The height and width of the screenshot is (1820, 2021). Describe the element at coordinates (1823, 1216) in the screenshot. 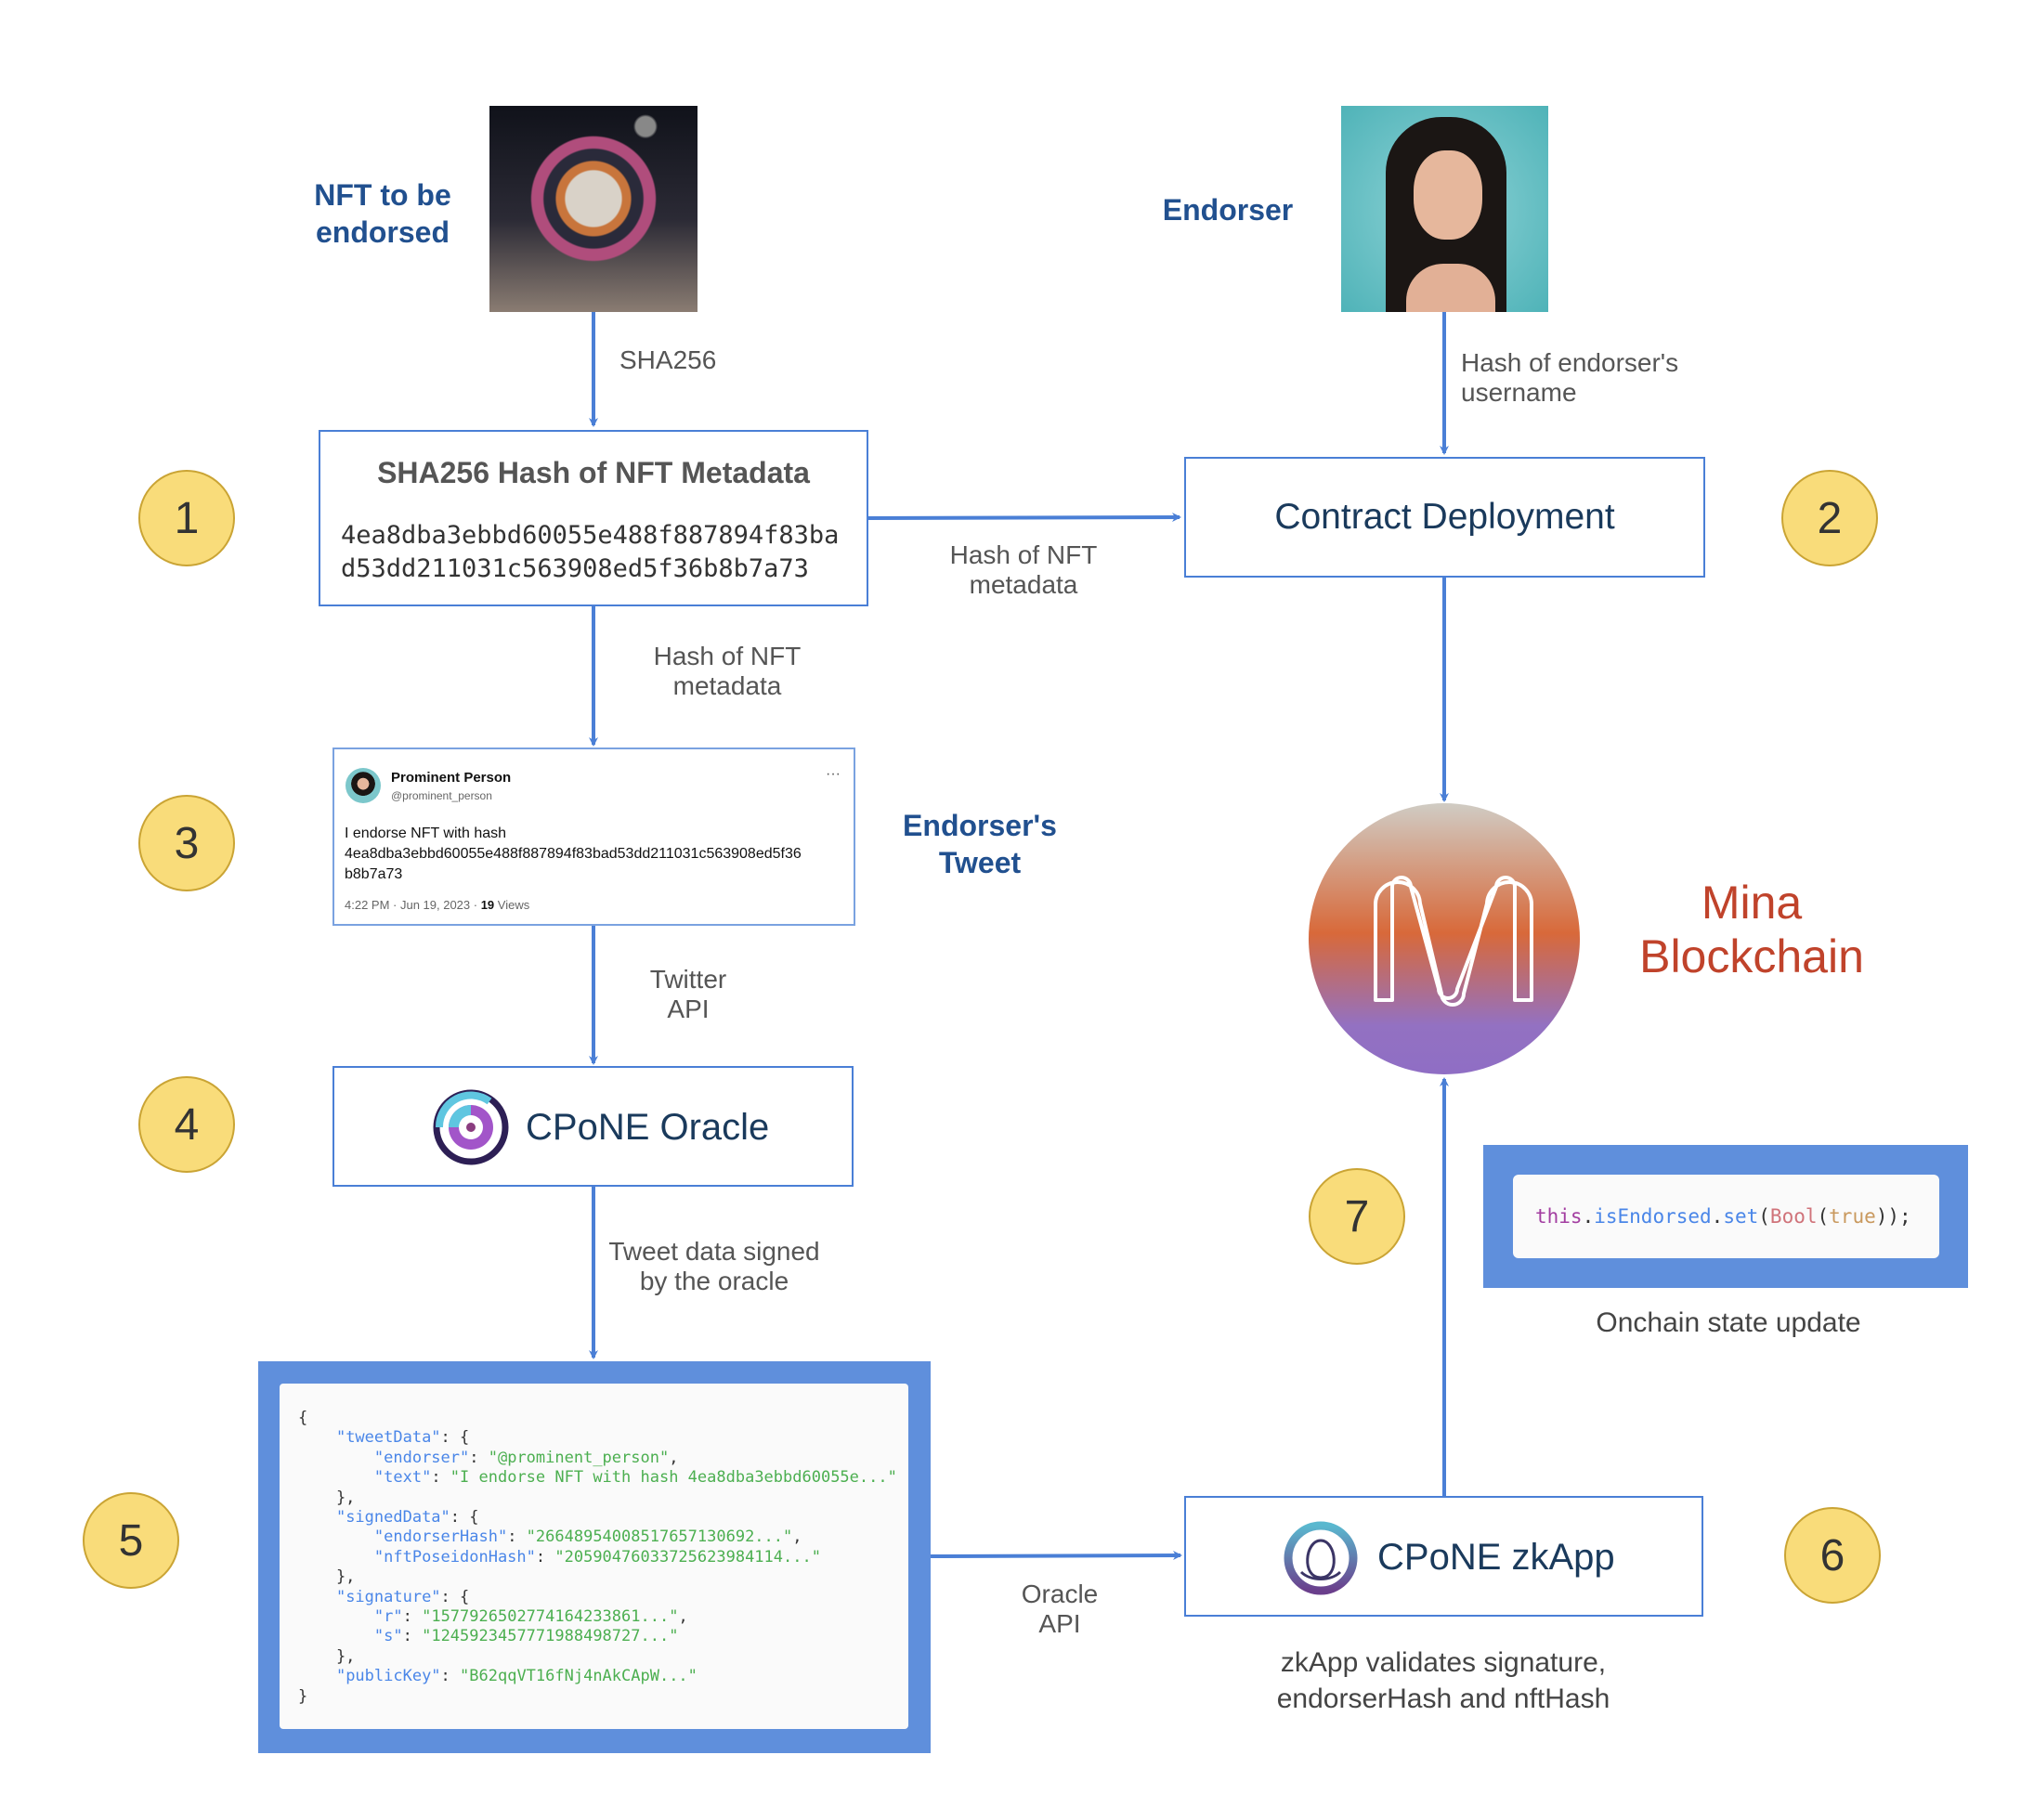

I see `code-paren: (` at that location.